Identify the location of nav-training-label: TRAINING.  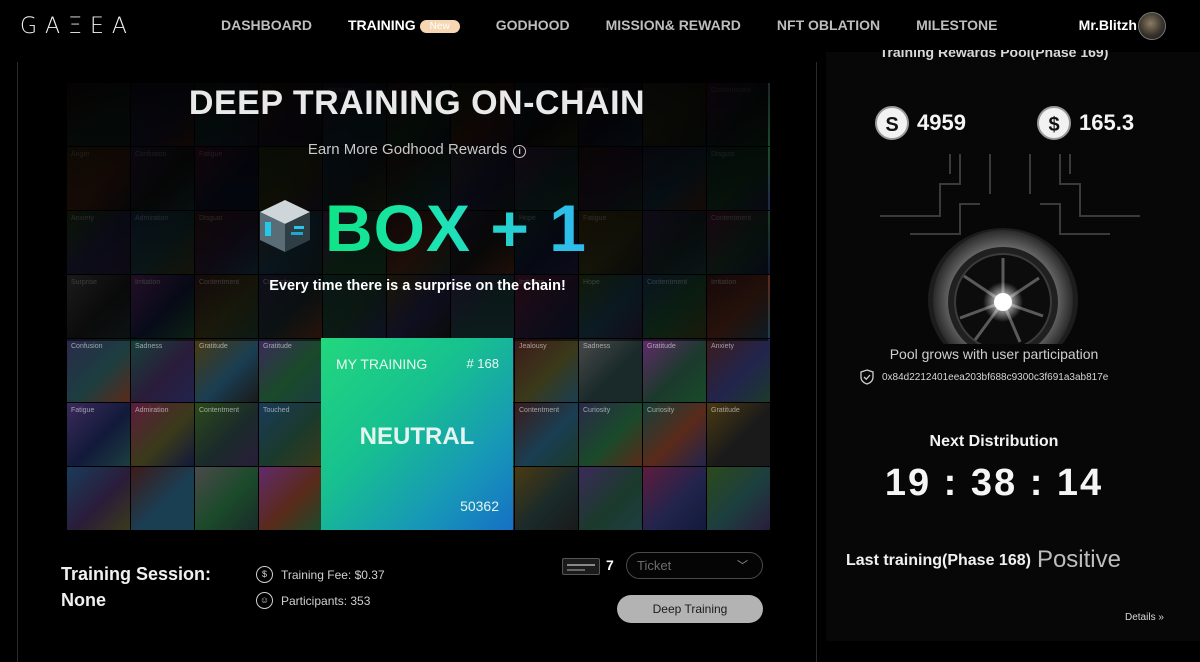
(382, 25).